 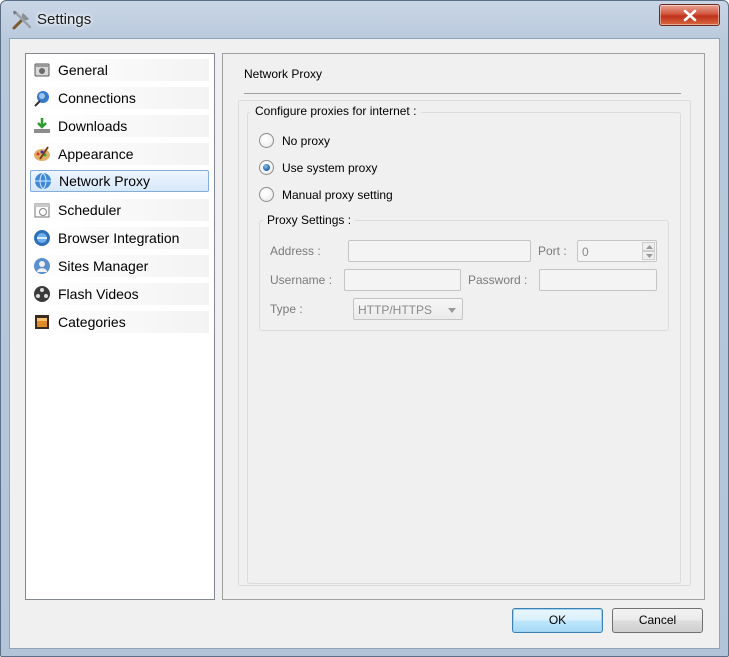 I want to click on system-proxy-label: Use system proxy, so click(x=330, y=167).